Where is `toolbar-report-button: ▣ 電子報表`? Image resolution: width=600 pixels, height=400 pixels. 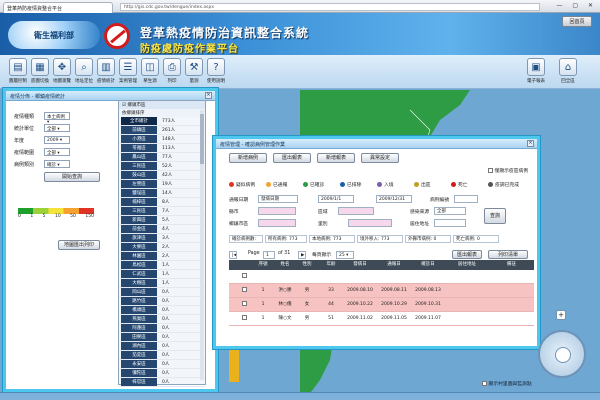 toolbar-report-button: ▣ 電子報表 is located at coordinates (536, 71).